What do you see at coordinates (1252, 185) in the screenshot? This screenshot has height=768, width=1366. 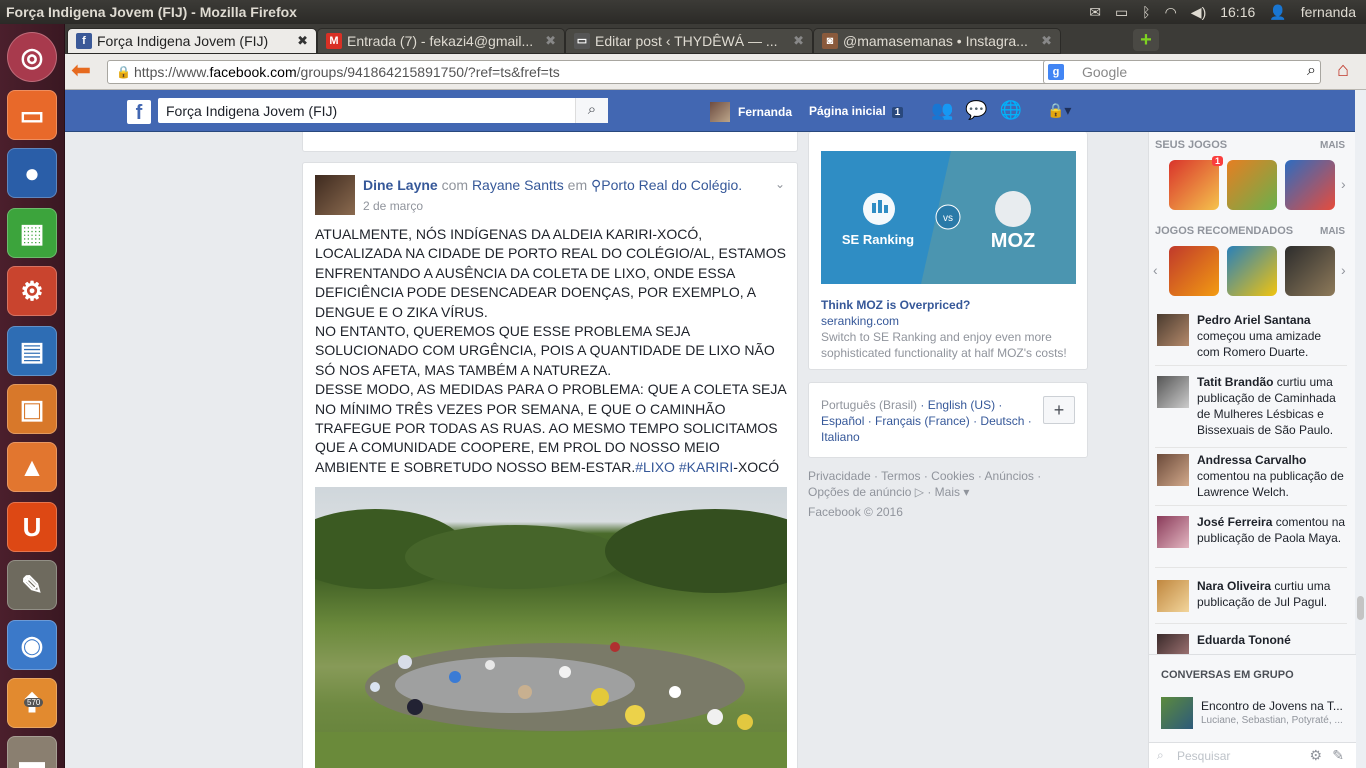 I see `monster-game-icon` at bounding box center [1252, 185].